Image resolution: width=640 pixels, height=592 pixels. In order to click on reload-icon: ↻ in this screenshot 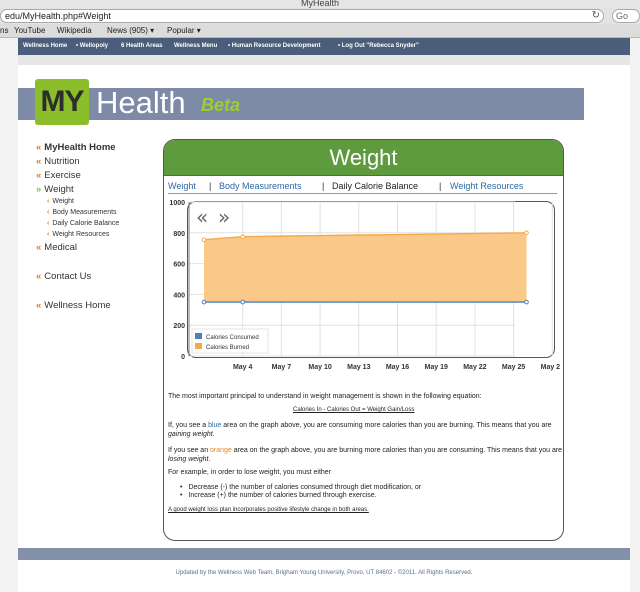, I will do `click(596, 16)`.